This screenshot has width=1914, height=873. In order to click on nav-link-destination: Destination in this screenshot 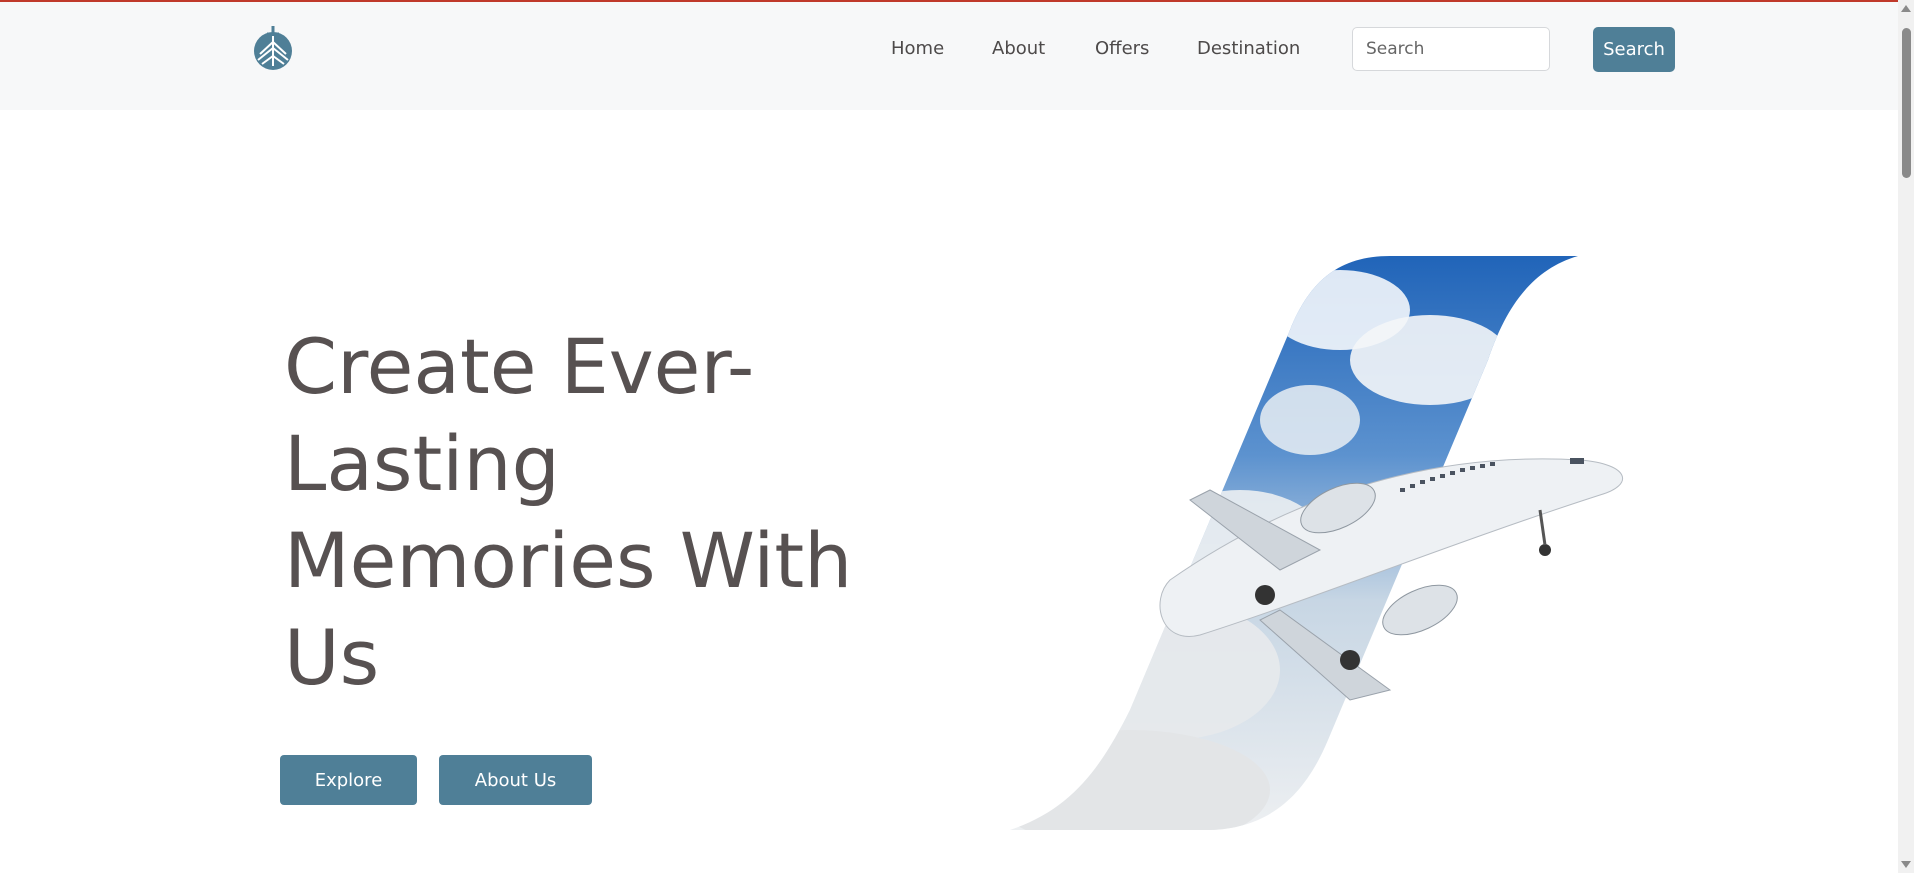, I will do `click(1248, 48)`.